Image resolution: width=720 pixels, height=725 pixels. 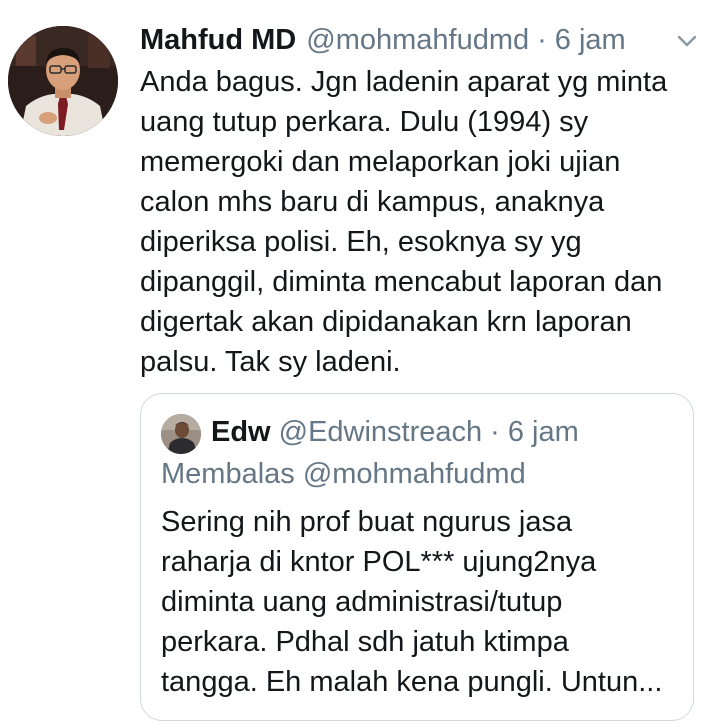 I want to click on tweet-body-line: Anda bagus. Jgn ladenin aparat yg minta, so click(x=404, y=82).